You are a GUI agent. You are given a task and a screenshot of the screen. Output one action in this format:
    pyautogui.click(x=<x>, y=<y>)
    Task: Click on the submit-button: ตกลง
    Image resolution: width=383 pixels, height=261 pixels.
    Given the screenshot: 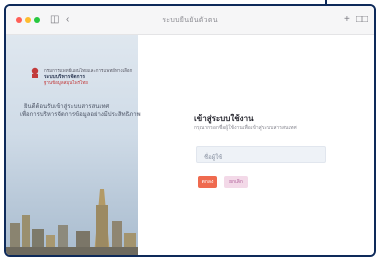 What is the action you would take?
    pyautogui.click(x=207, y=182)
    